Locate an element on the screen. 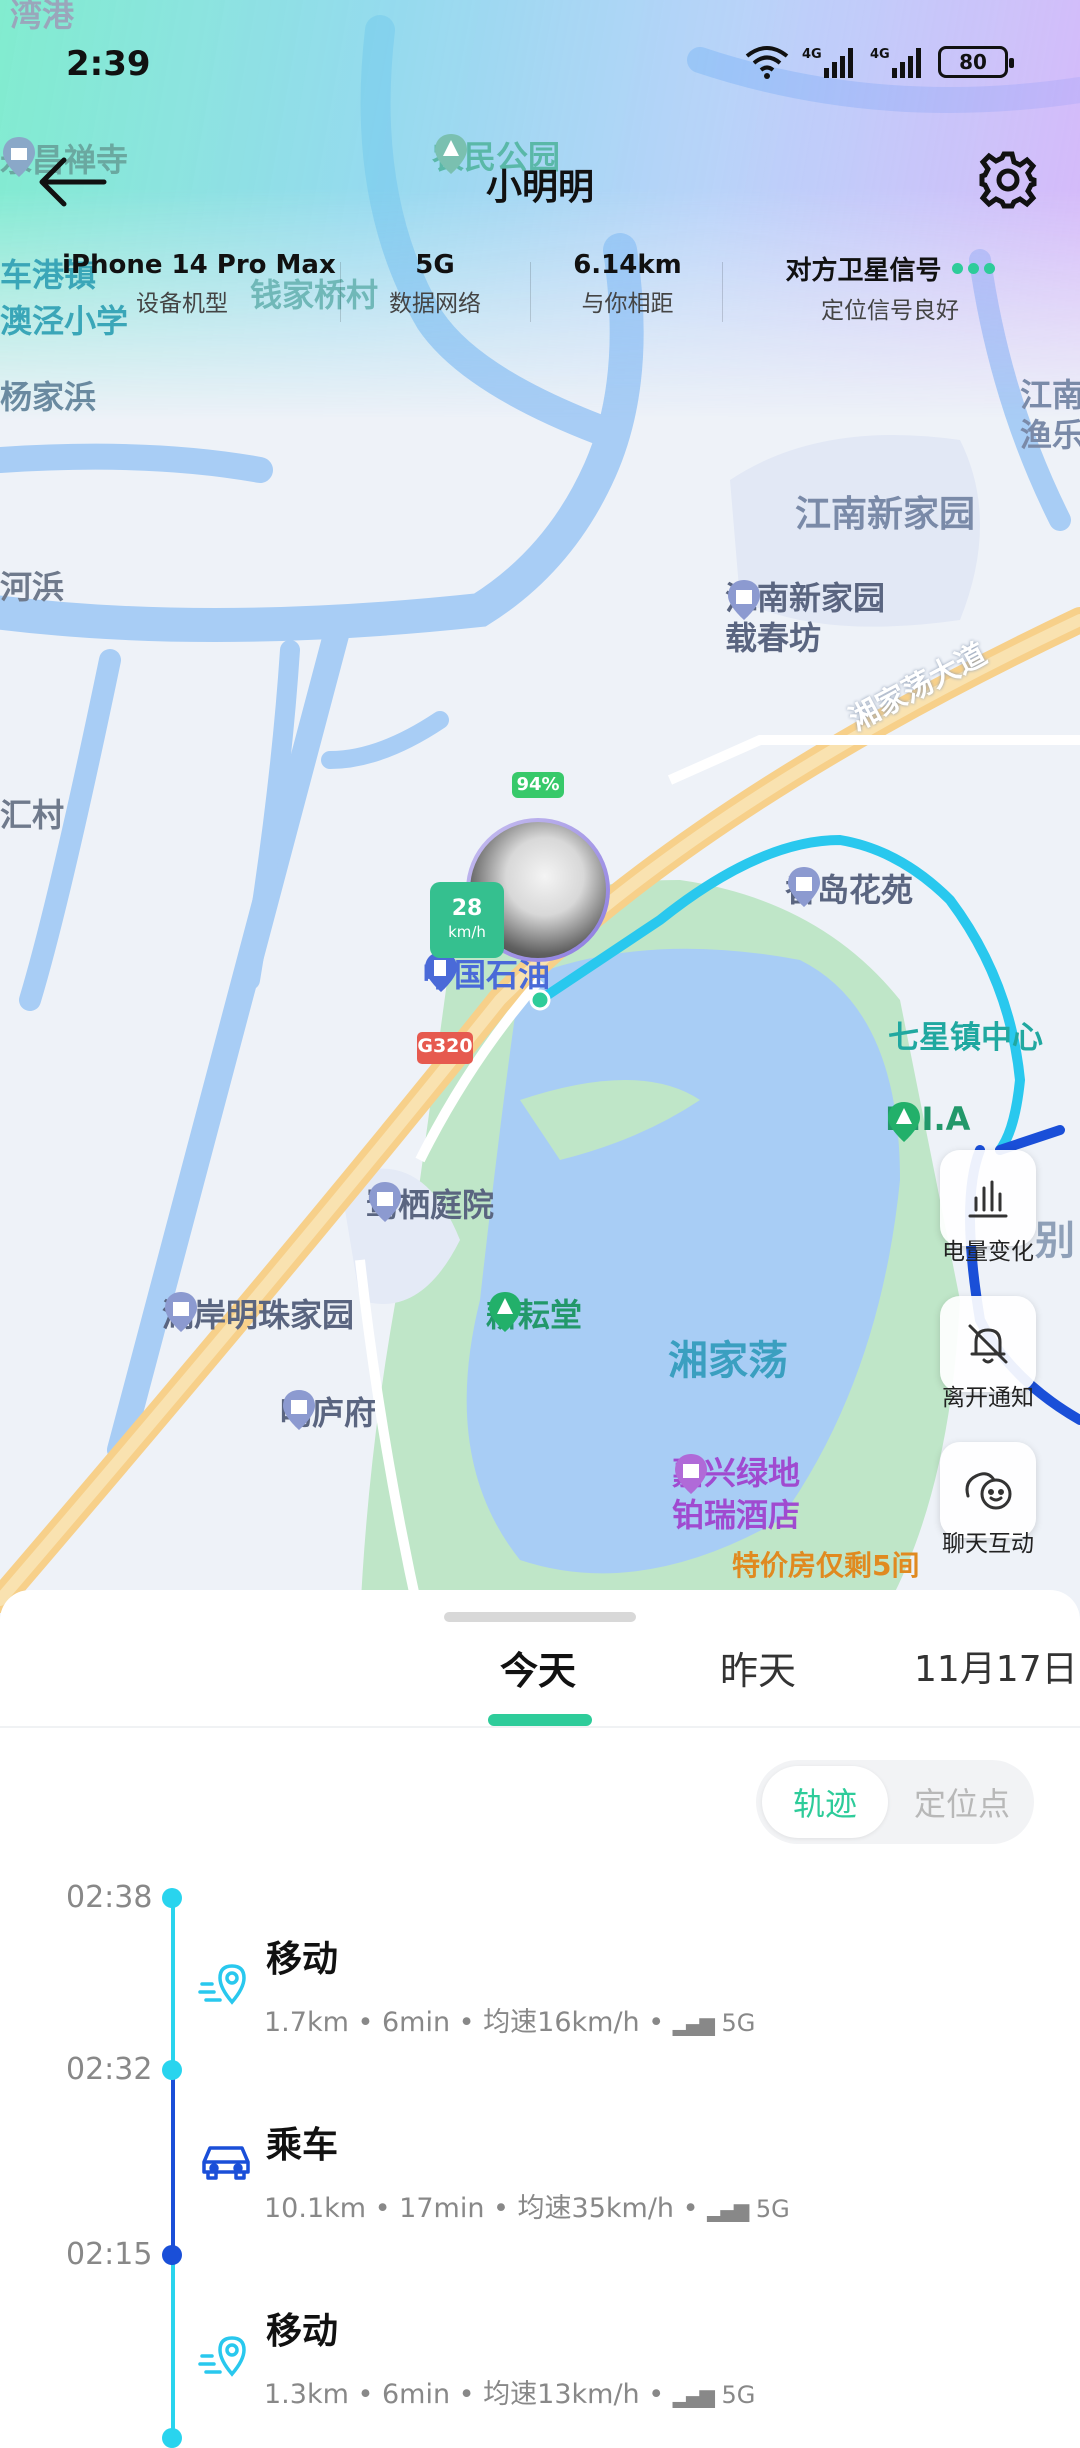 This screenshot has height=2448, width=1080. tab-indicator is located at coordinates (540, 1720).